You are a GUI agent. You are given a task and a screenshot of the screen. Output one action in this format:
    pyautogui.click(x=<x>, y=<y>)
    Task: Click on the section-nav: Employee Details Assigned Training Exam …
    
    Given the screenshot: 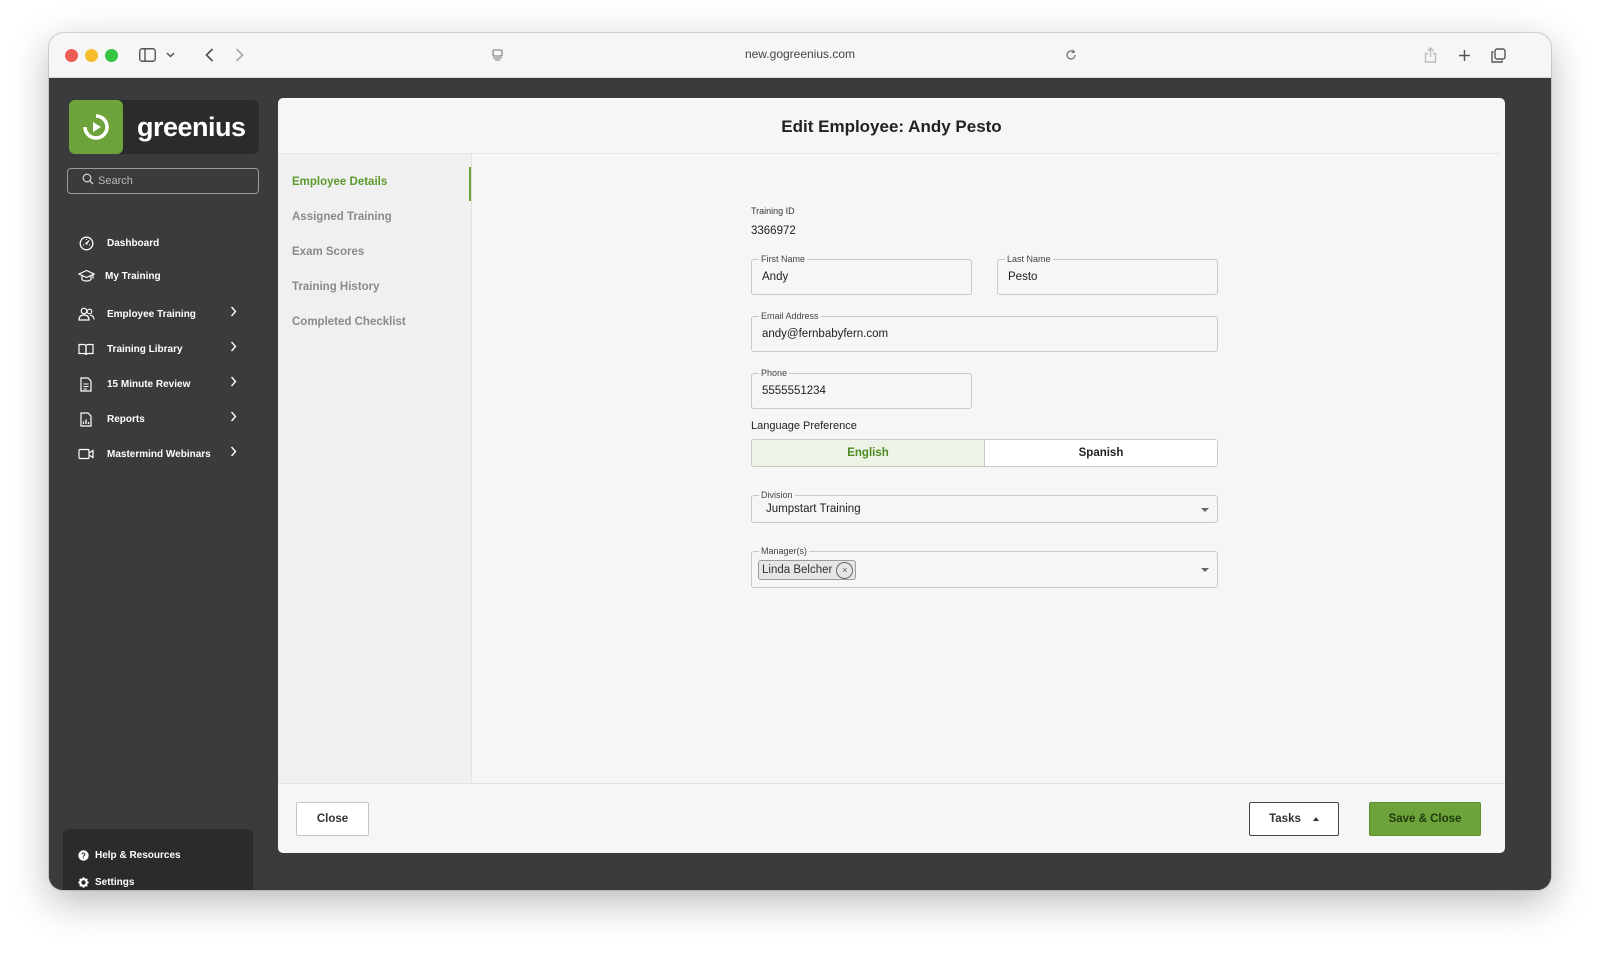 What is the action you would take?
    pyautogui.click(x=374, y=468)
    